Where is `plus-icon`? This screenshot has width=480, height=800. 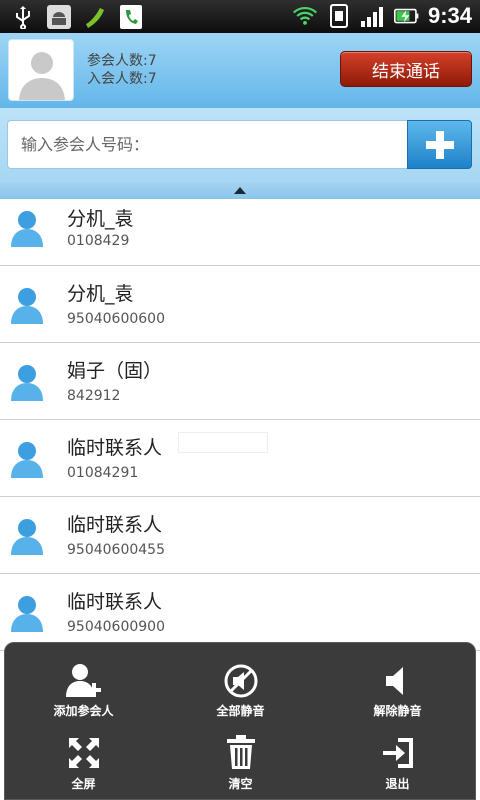 plus-icon is located at coordinates (439, 144).